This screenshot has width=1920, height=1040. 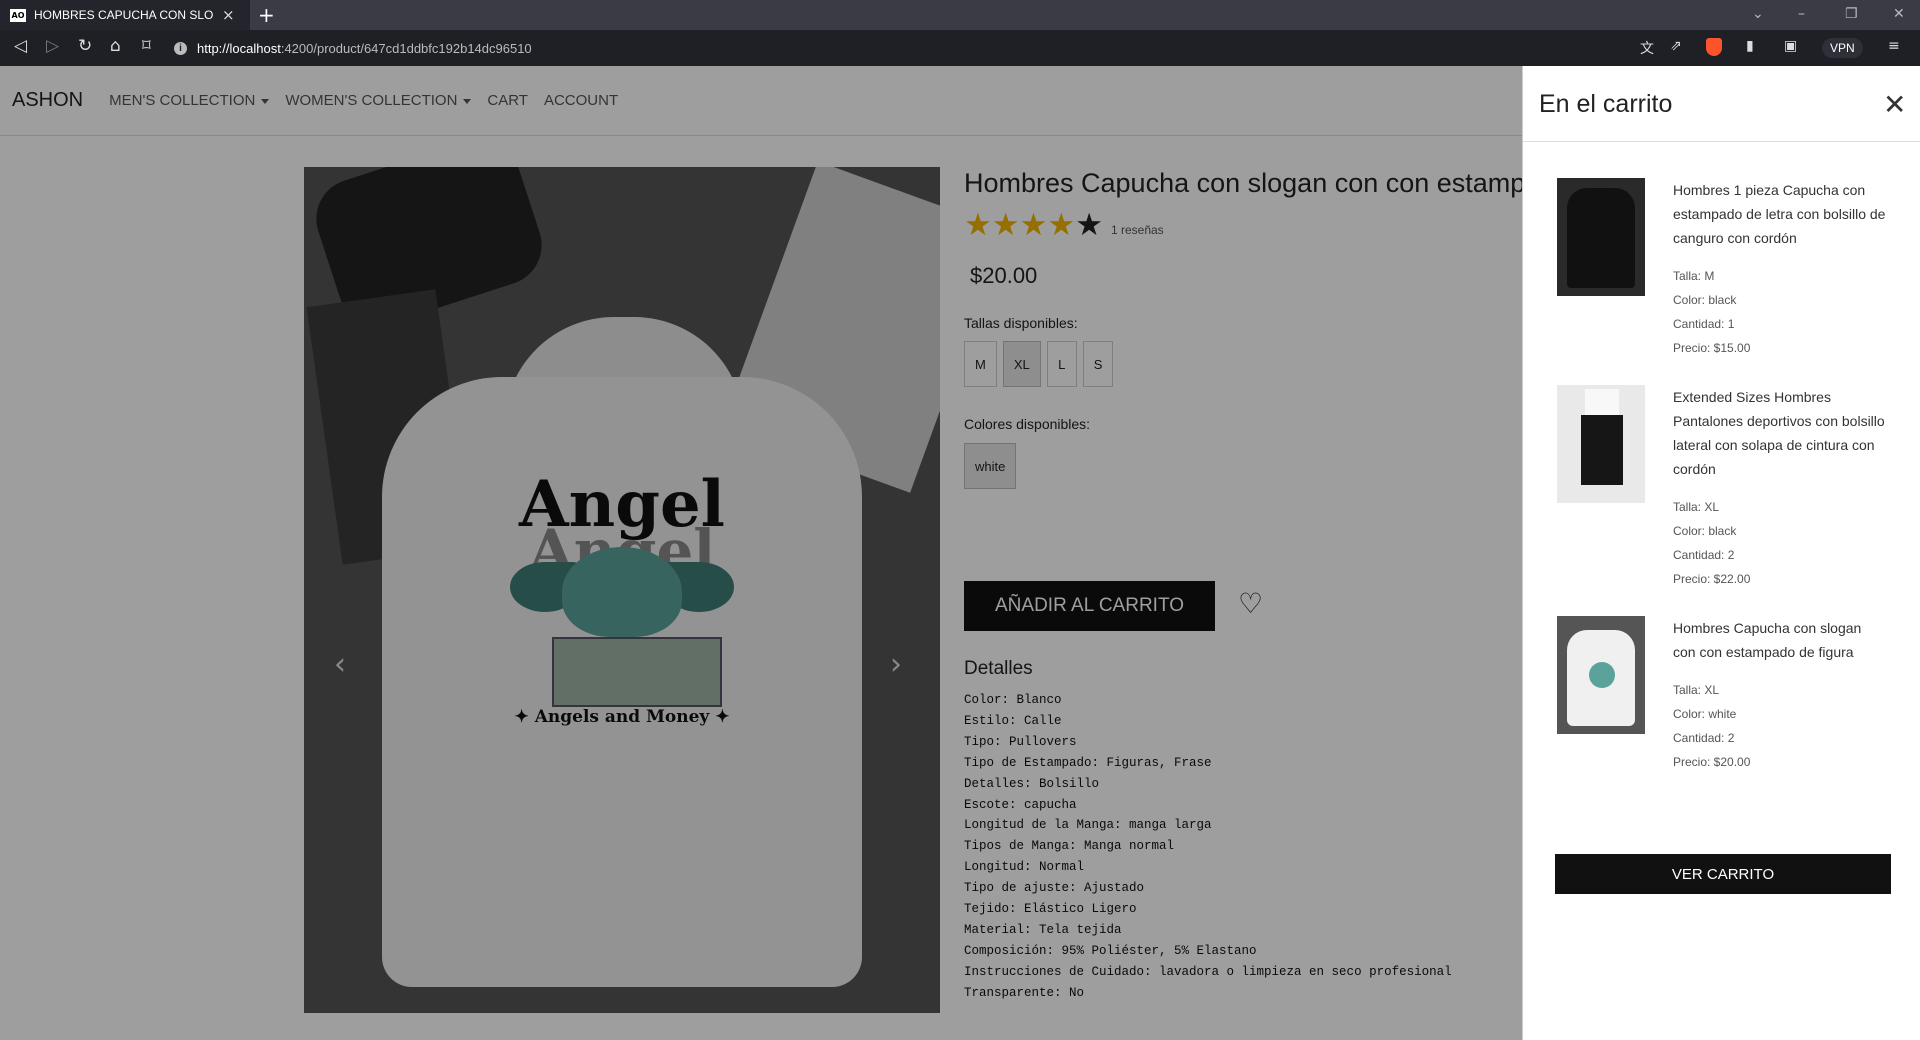 I want to click on tab-title: HOMBRES CAPUCHA CON SLOG, so click(x=124, y=15).